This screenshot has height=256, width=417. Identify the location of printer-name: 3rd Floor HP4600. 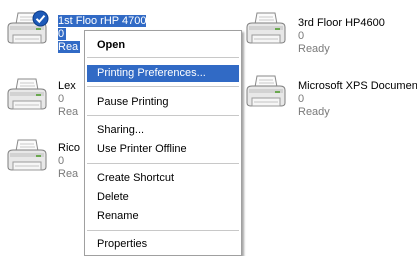
(341, 23).